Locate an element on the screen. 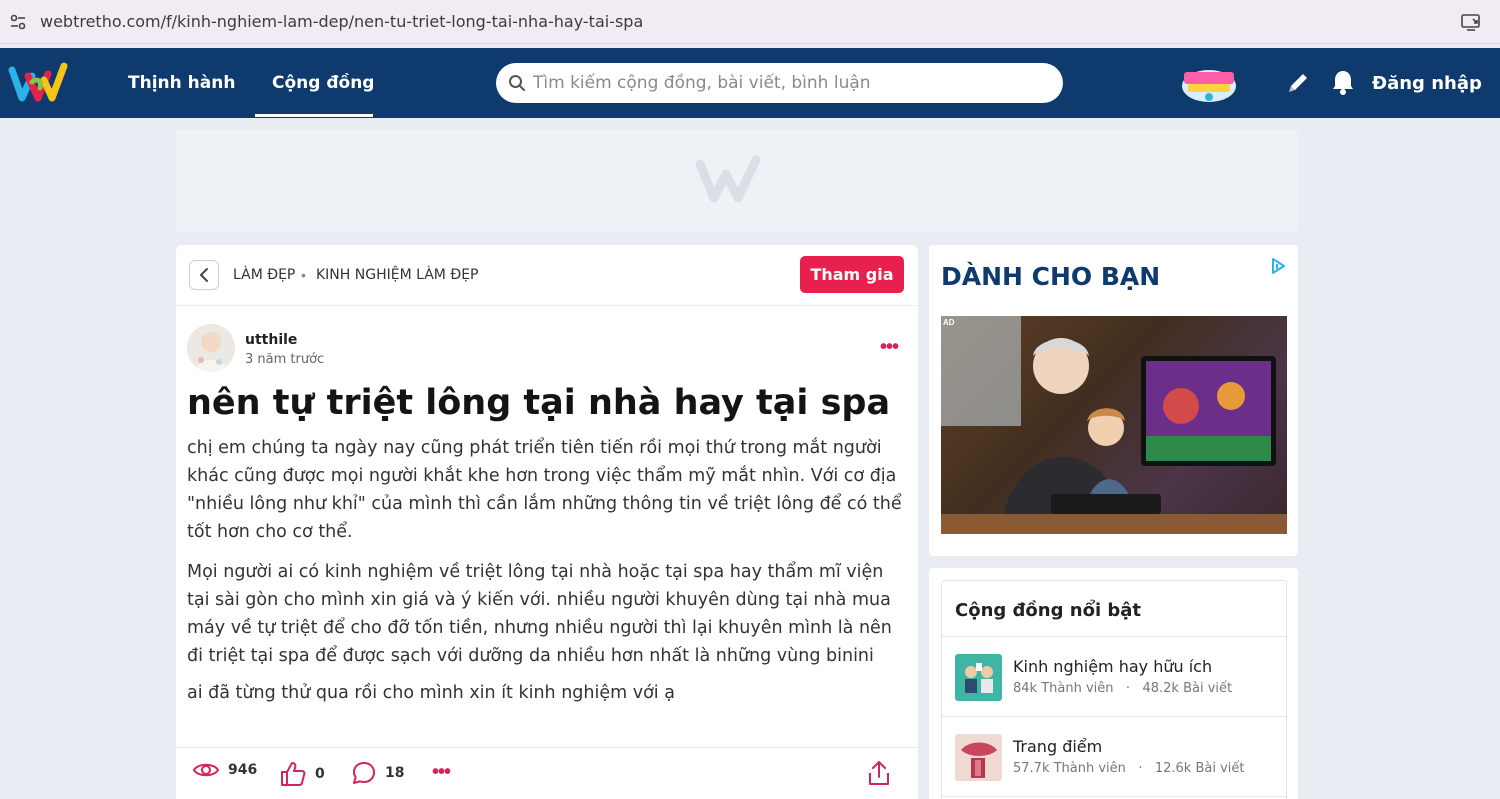 This screenshot has height=799, width=1500. ad-image: AD is located at coordinates (1114, 425).